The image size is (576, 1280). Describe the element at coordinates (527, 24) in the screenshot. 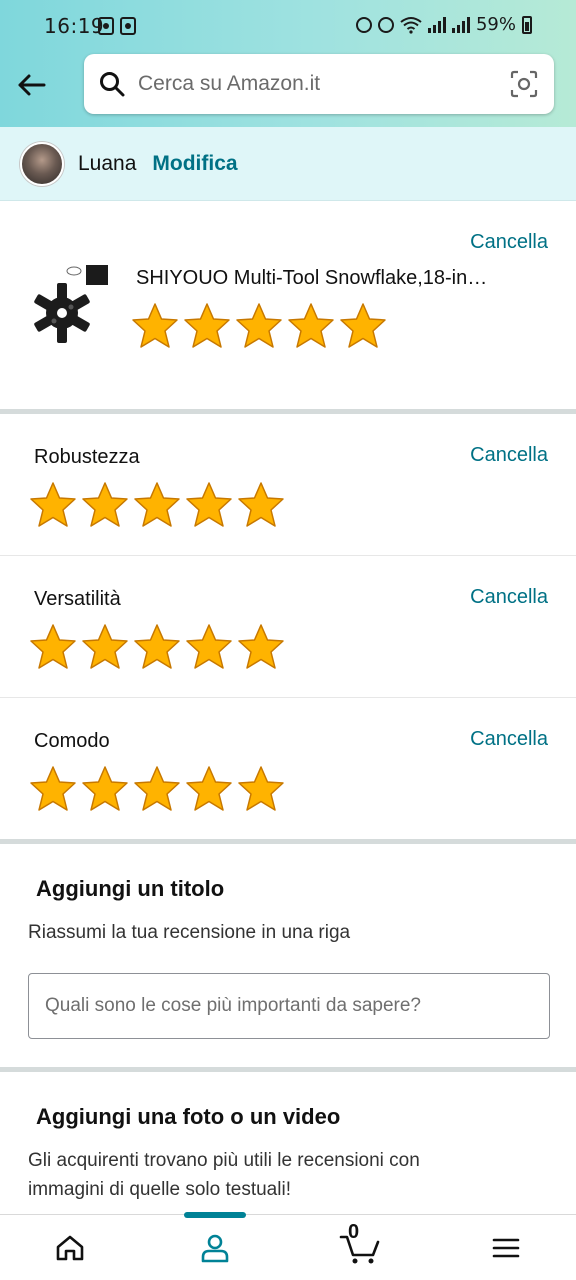

I see `battery-icon` at that location.